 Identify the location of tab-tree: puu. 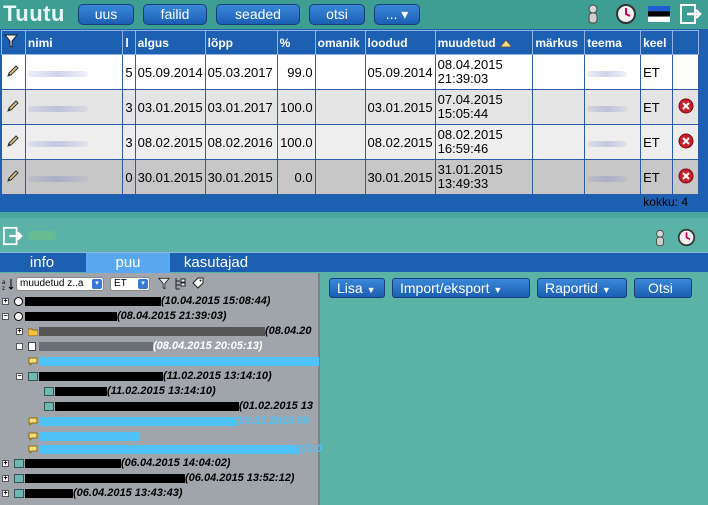
(128, 263).